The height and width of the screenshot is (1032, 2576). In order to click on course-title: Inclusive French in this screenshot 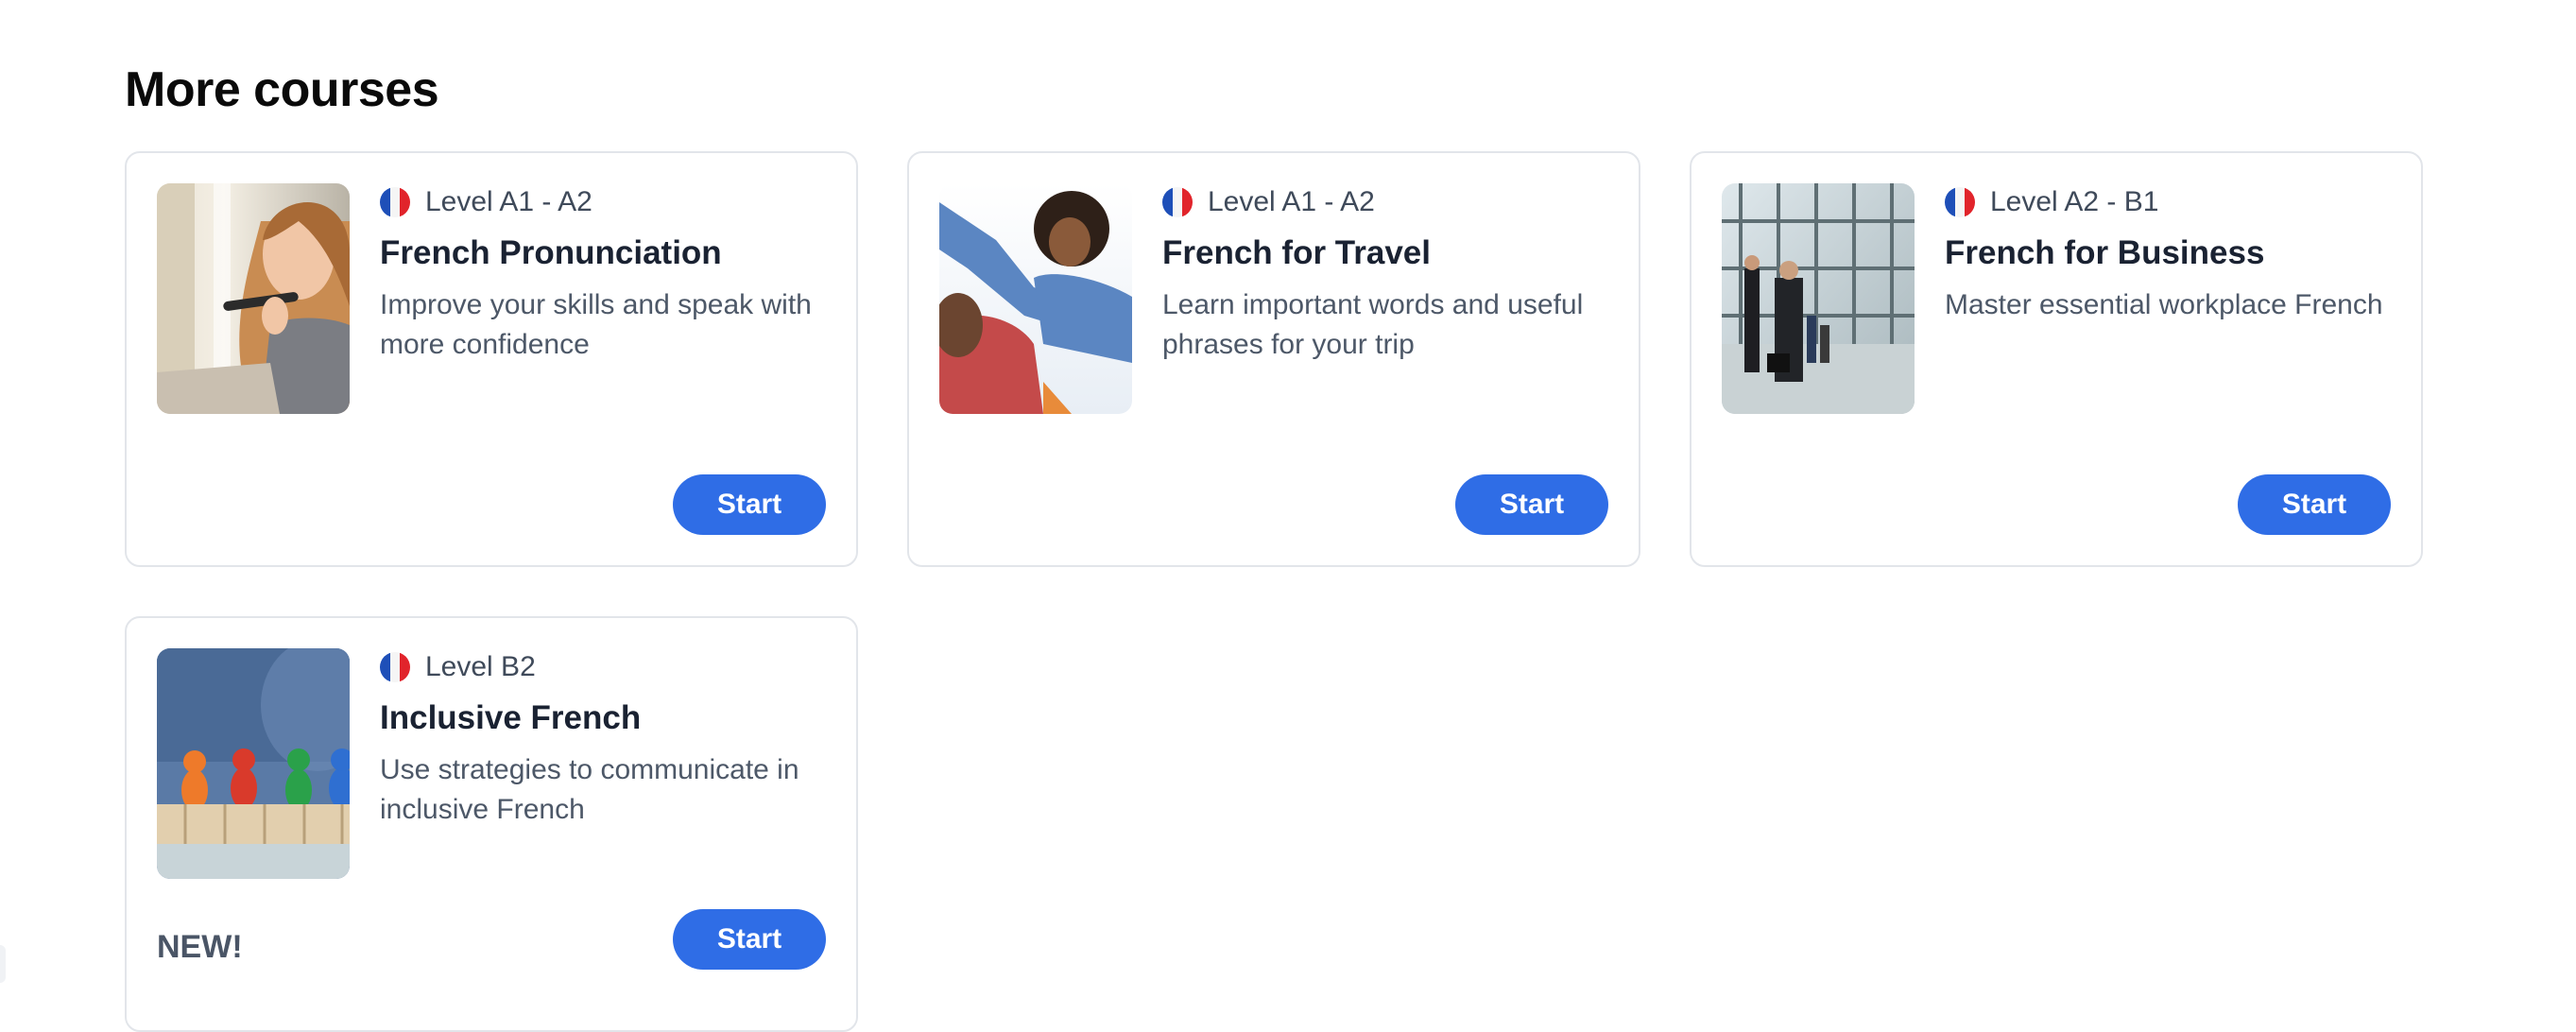, I will do `click(511, 718)`.